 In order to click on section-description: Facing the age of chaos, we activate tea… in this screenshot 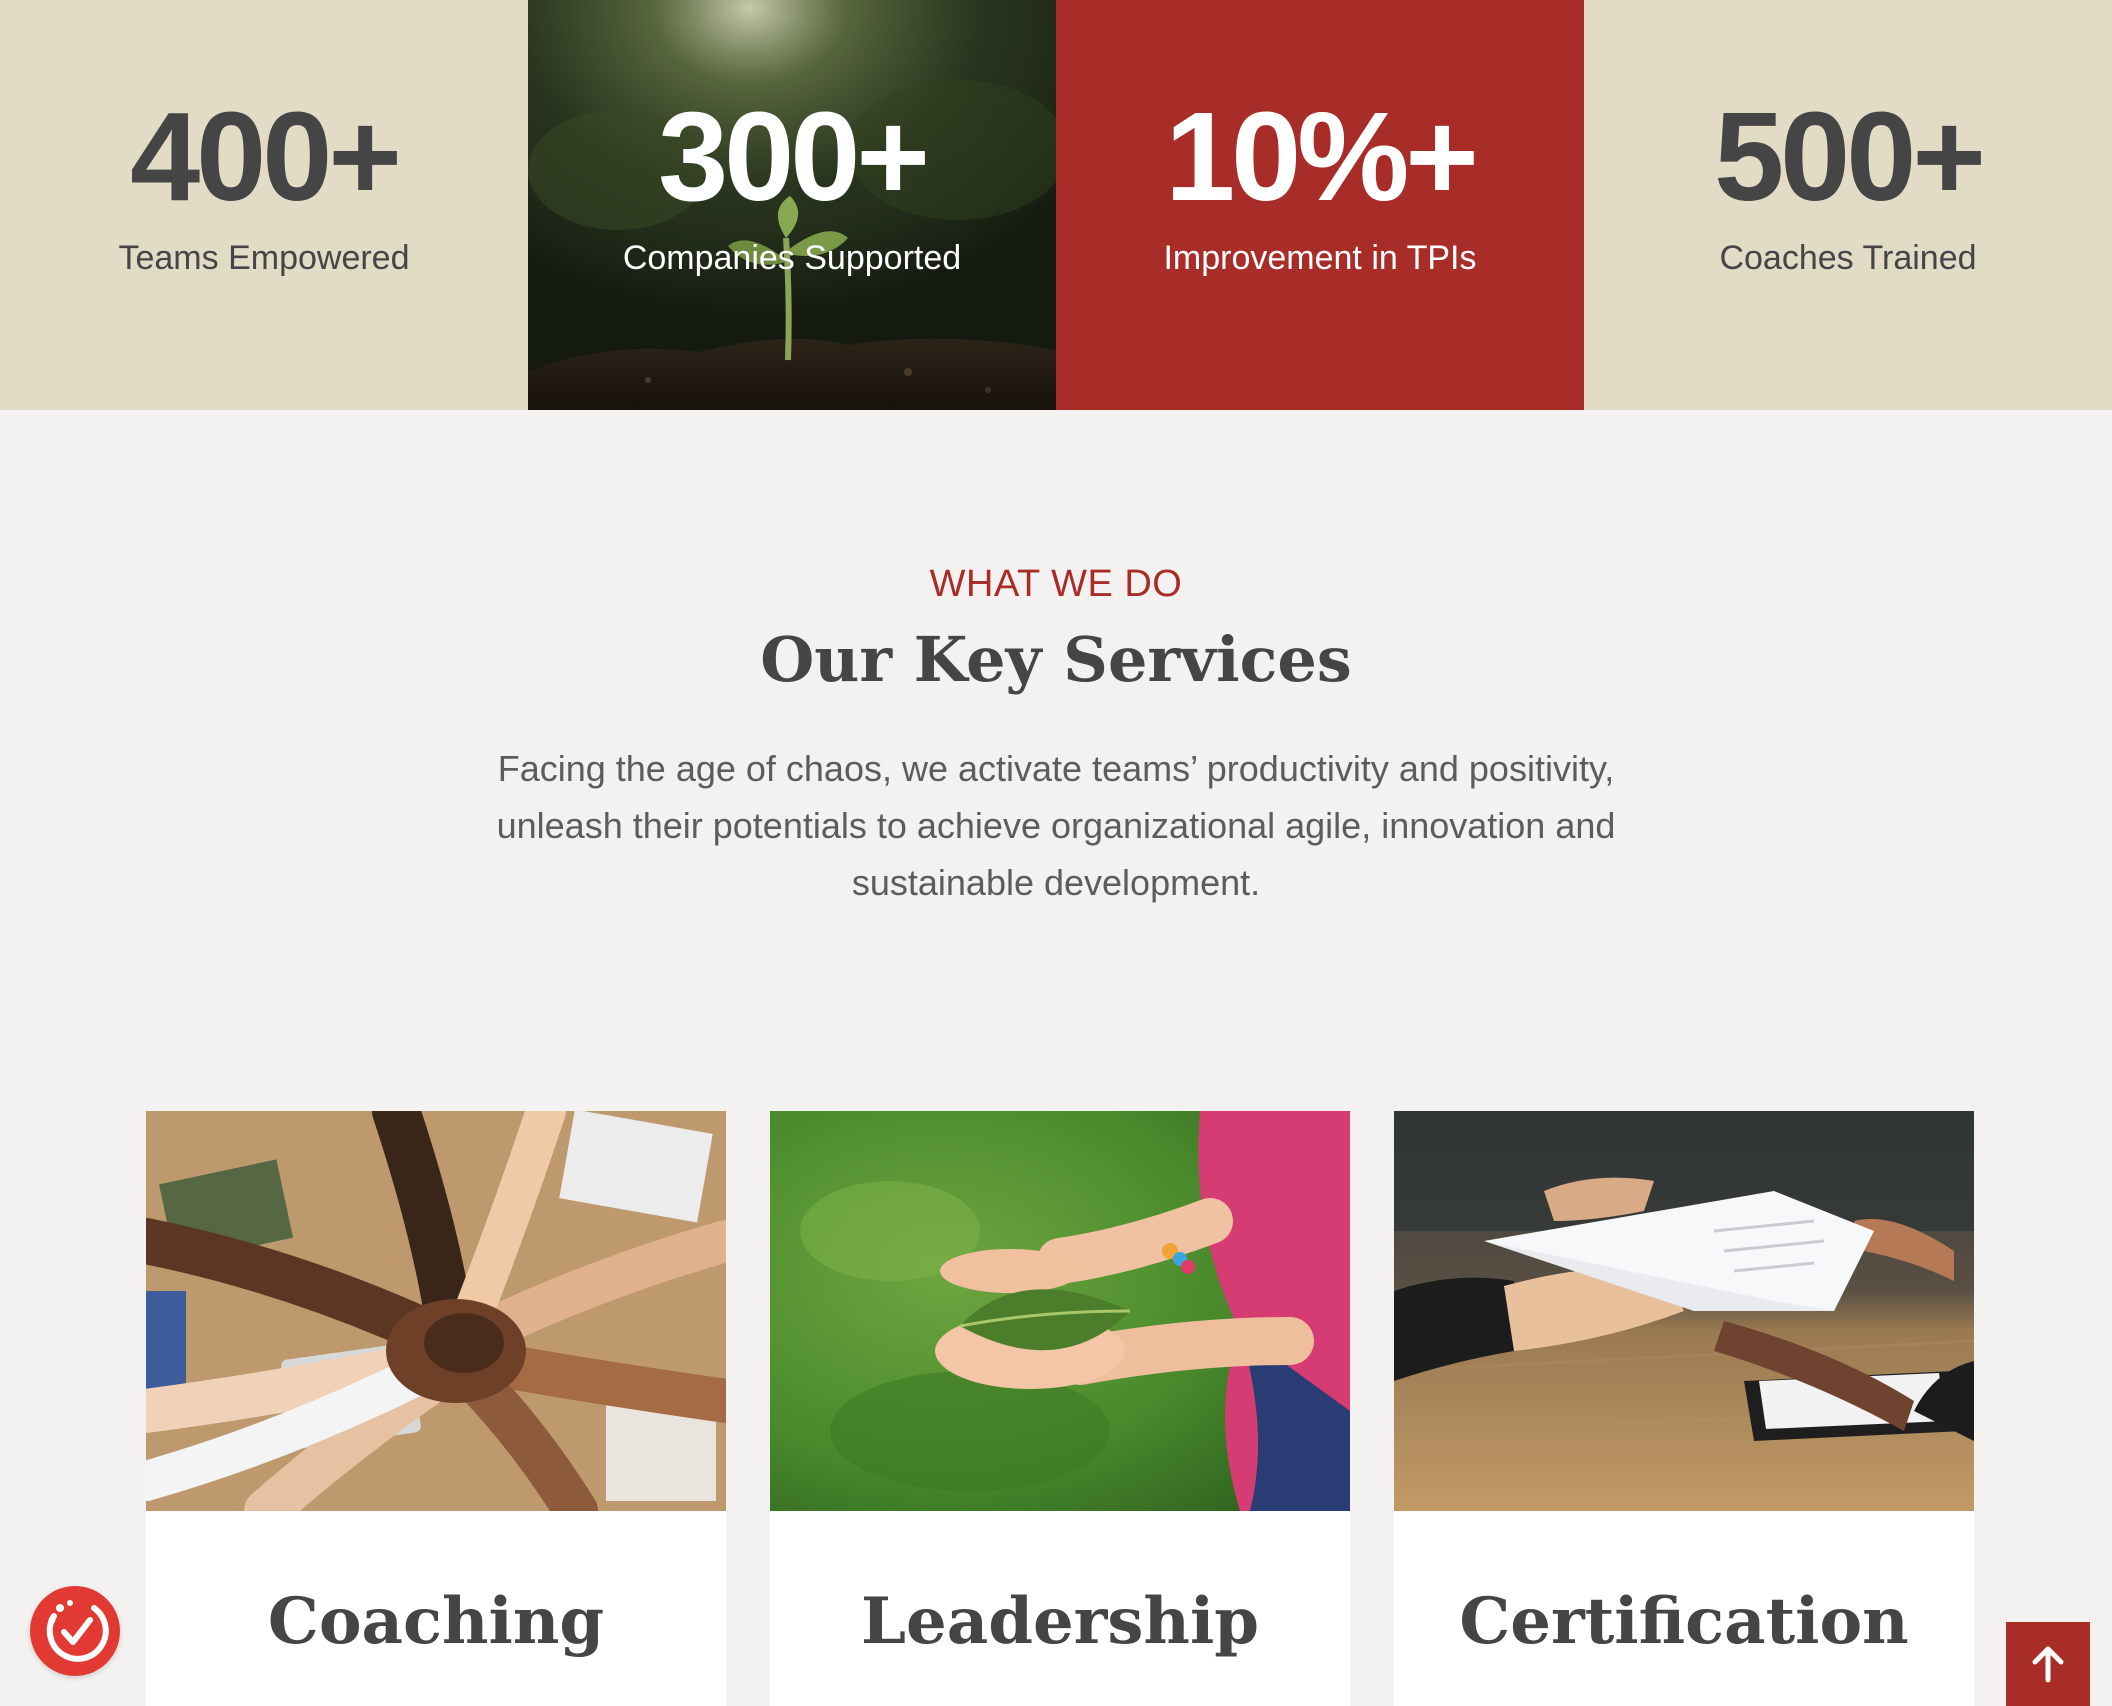, I will do `click(1056, 825)`.